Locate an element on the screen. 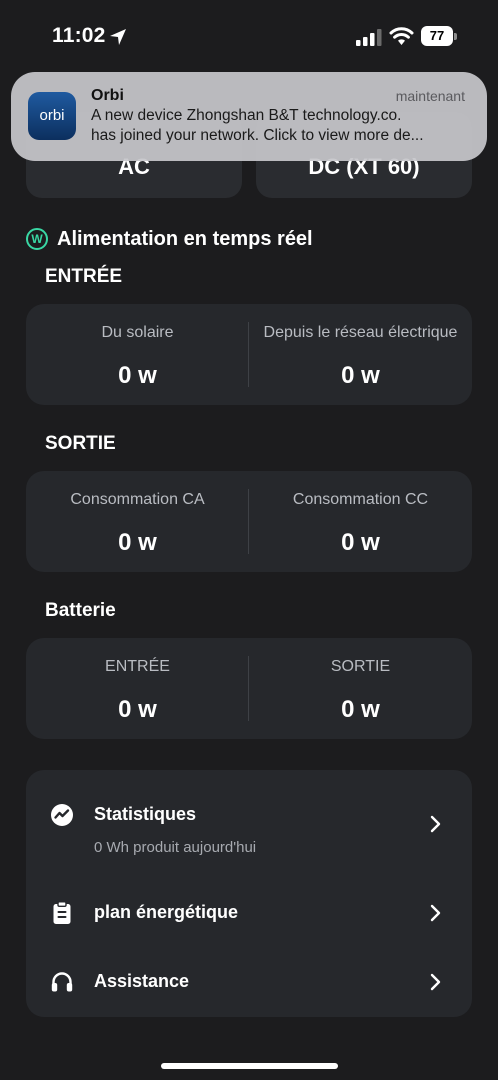 Image resolution: width=498 pixels, height=1080 pixels. battery-input-value: 0 w is located at coordinates (137, 709).